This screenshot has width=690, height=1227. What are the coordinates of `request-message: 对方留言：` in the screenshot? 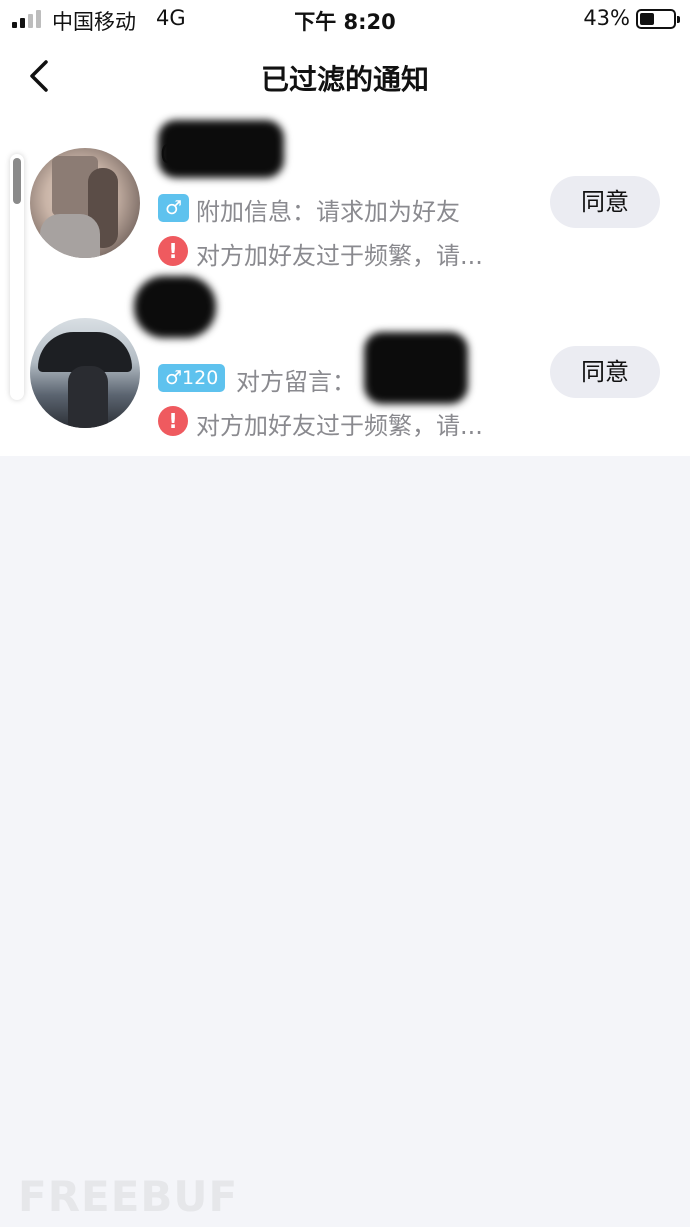 It's located at (296, 382).